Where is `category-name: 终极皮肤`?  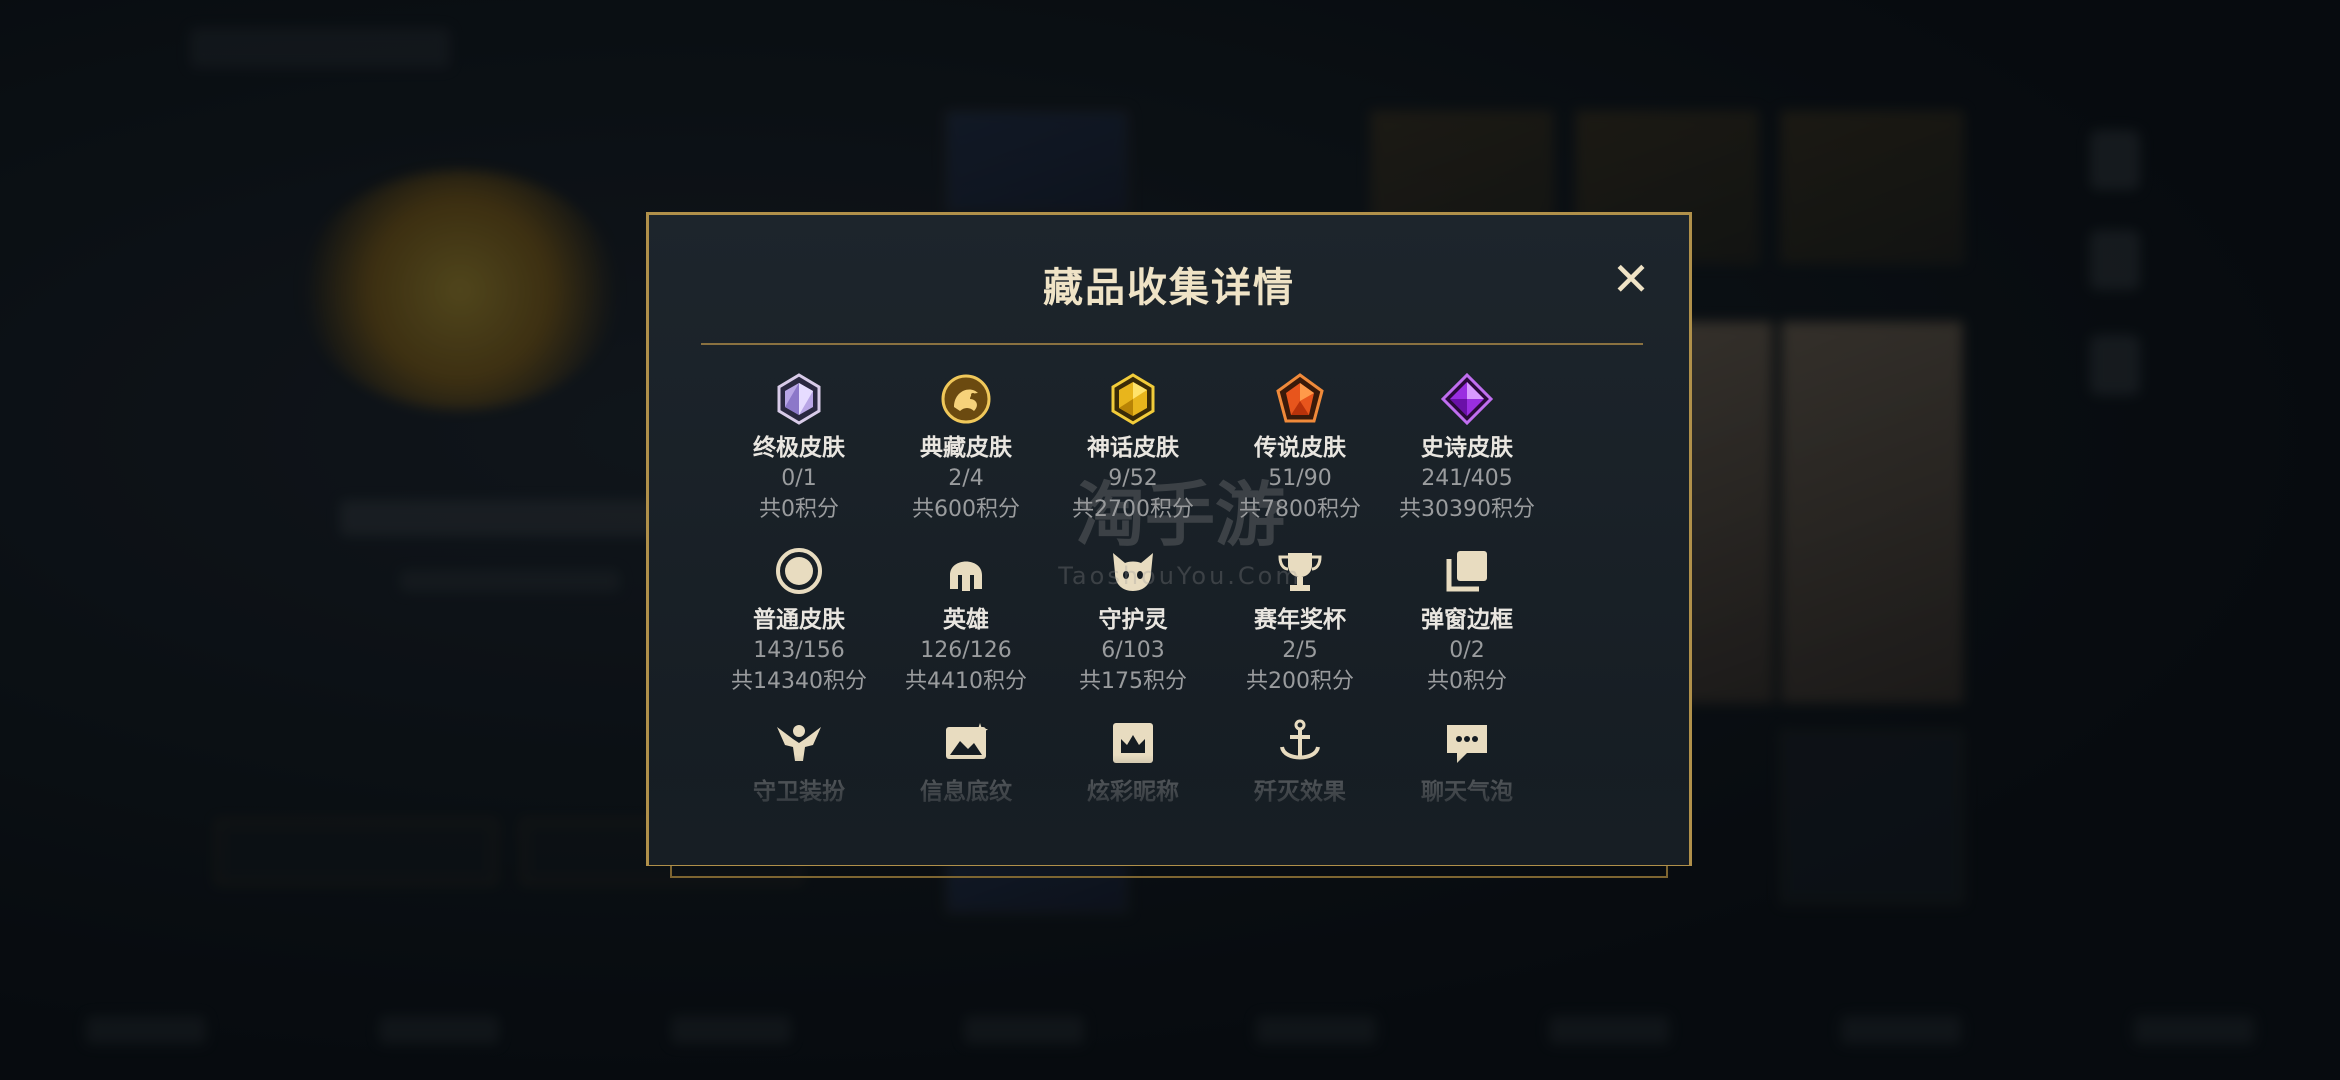
category-name: 终极皮肤 is located at coordinates (799, 448).